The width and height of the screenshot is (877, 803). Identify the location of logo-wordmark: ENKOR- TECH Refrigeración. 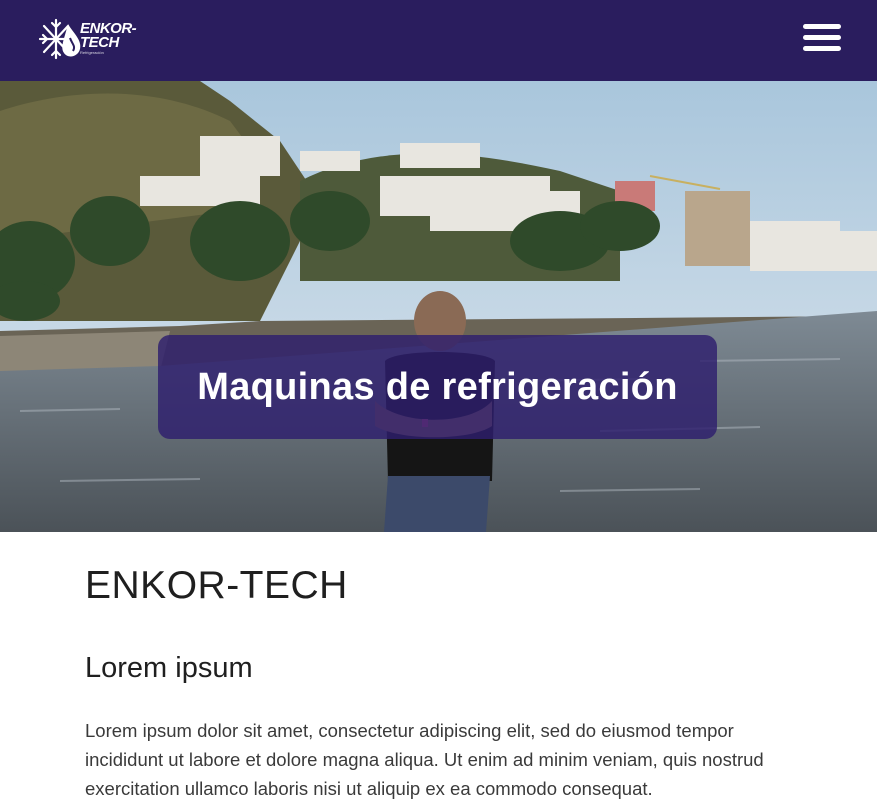
(108, 38).